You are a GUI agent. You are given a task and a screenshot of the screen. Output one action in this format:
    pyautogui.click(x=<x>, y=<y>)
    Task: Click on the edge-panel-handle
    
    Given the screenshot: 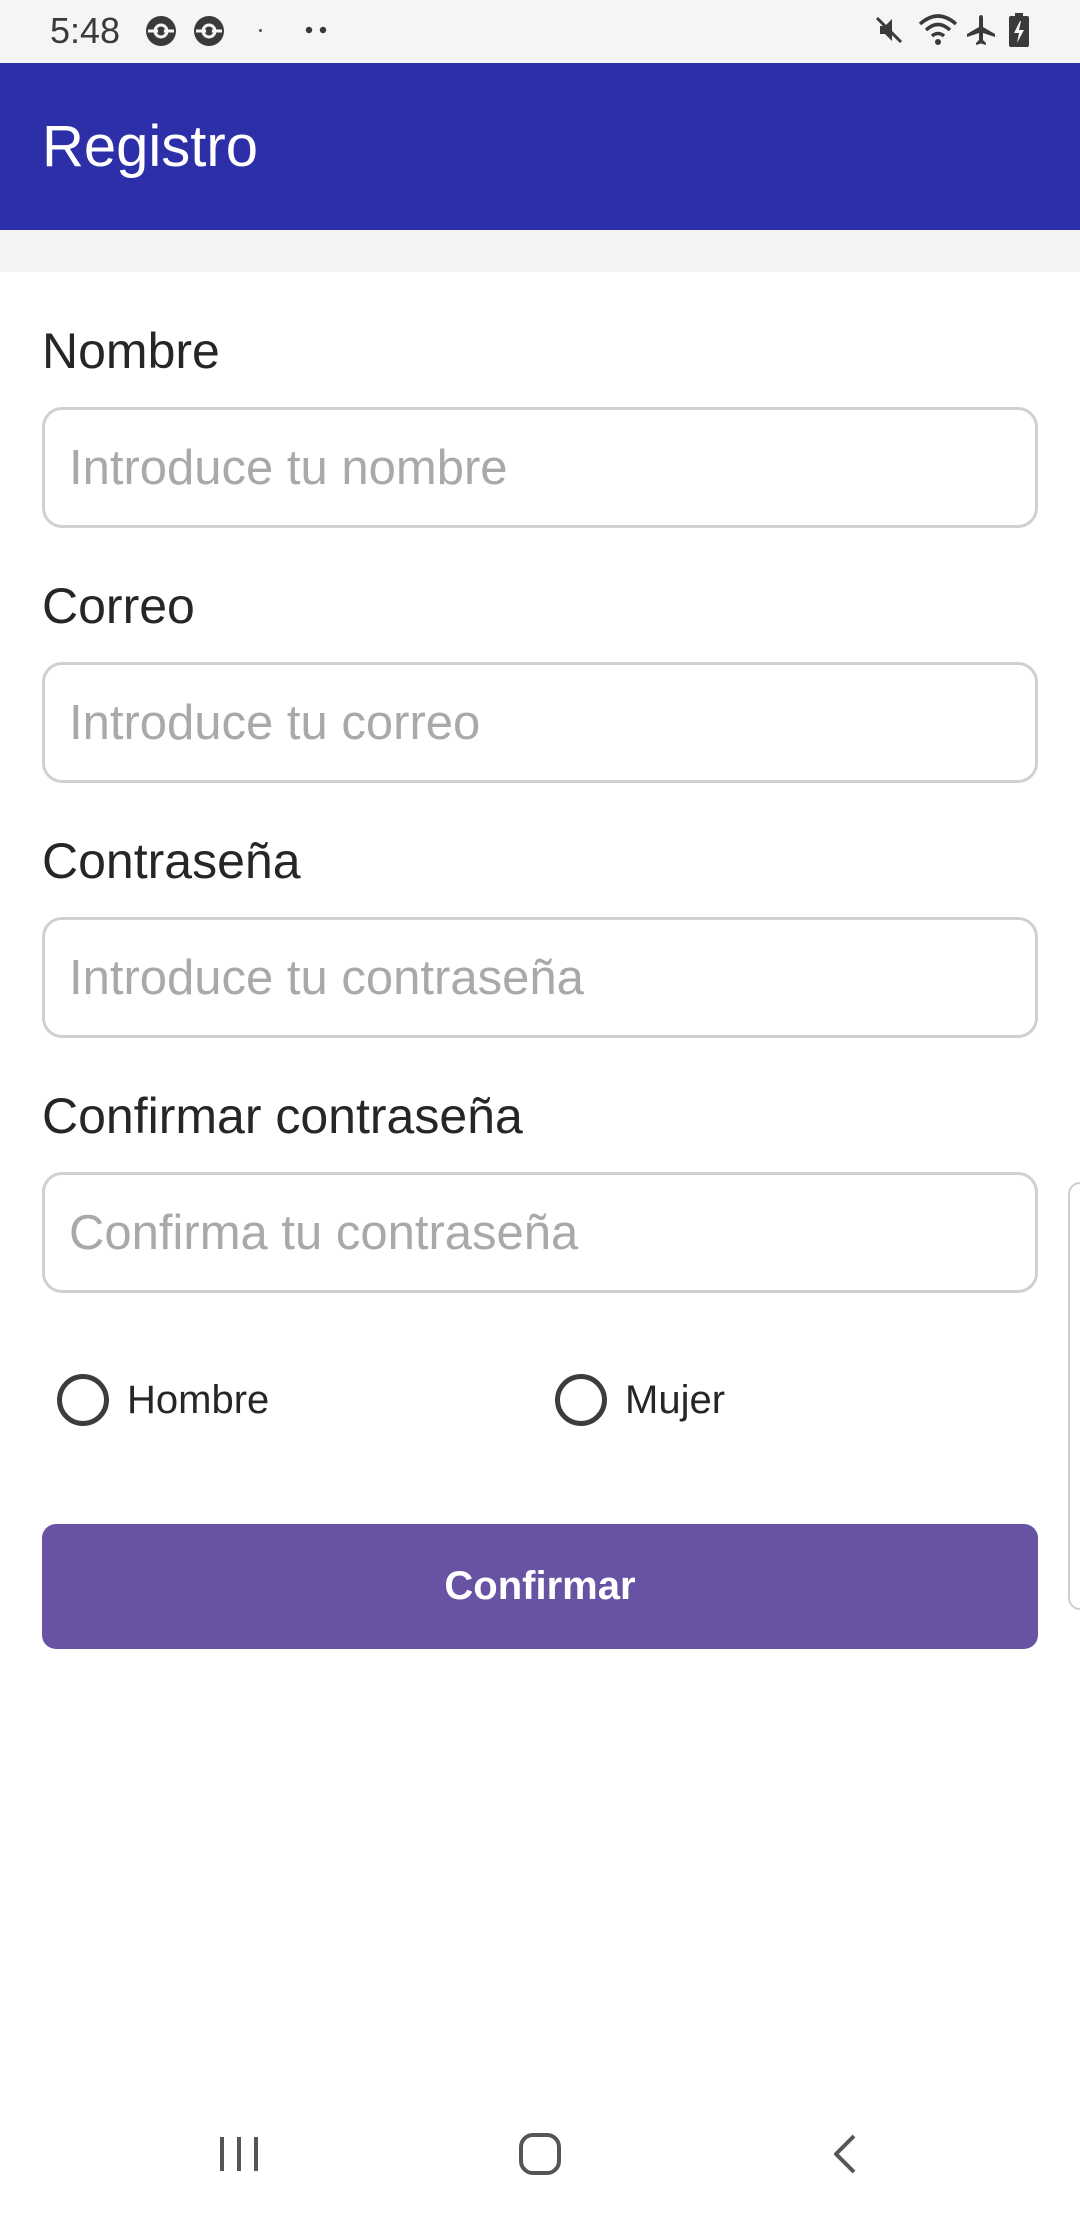 What is the action you would take?
    pyautogui.click(x=1074, y=1396)
    